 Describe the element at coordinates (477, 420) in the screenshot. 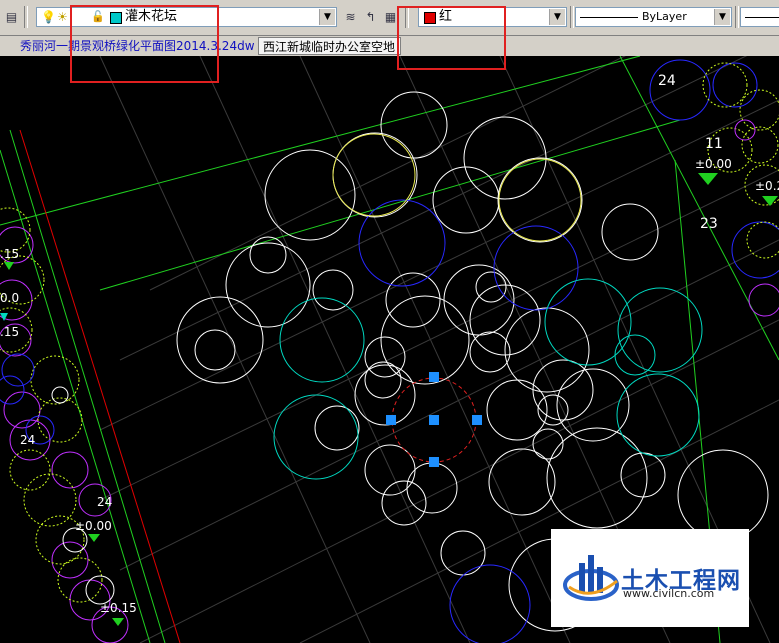

I see `grip-right` at that location.